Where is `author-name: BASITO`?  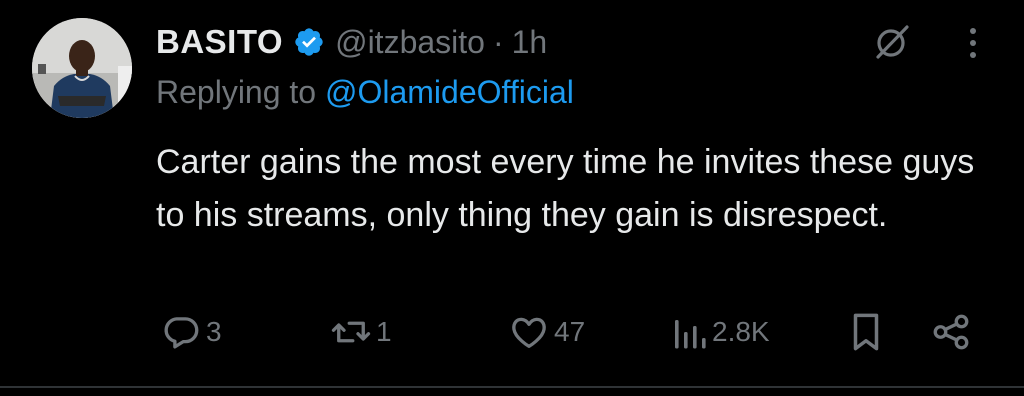
author-name: BASITO is located at coordinates (219, 42).